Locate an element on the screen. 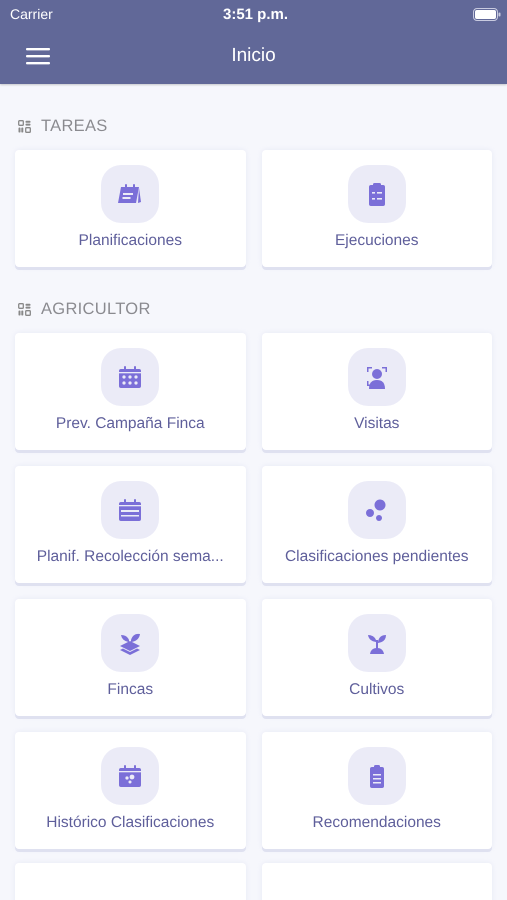 Image resolution: width=507 pixels, height=900 pixels. menu-card: Fincas is located at coordinates (130, 657).